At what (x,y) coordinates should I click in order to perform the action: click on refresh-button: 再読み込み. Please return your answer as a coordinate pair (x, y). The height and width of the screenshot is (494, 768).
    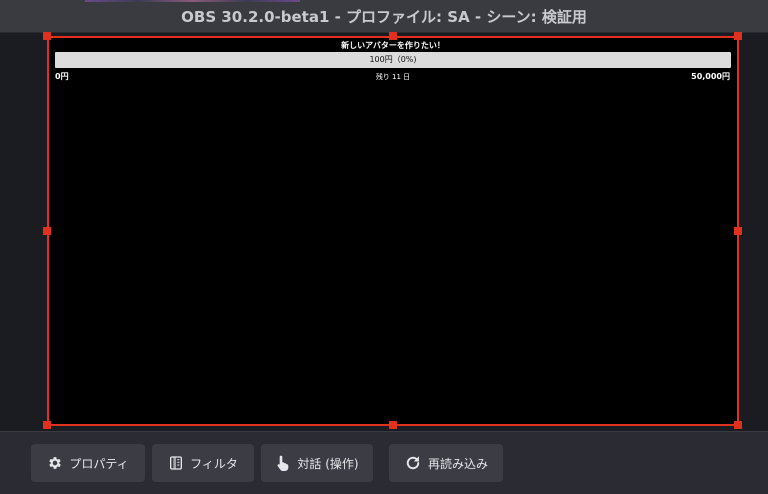
    Looking at the image, I should click on (446, 463).